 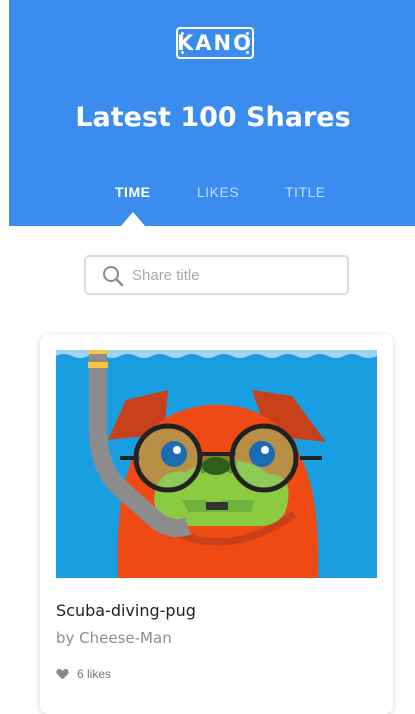 What do you see at coordinates (62, 674) in the screenshot?
I see `heart-icon` at bounding box center [62, 674].